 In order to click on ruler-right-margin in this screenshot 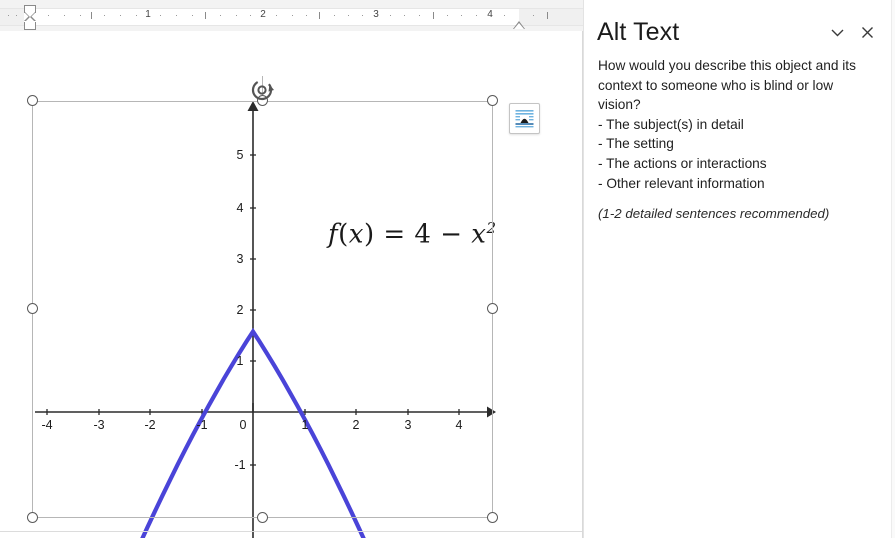, I will do `click(551, 17)`.